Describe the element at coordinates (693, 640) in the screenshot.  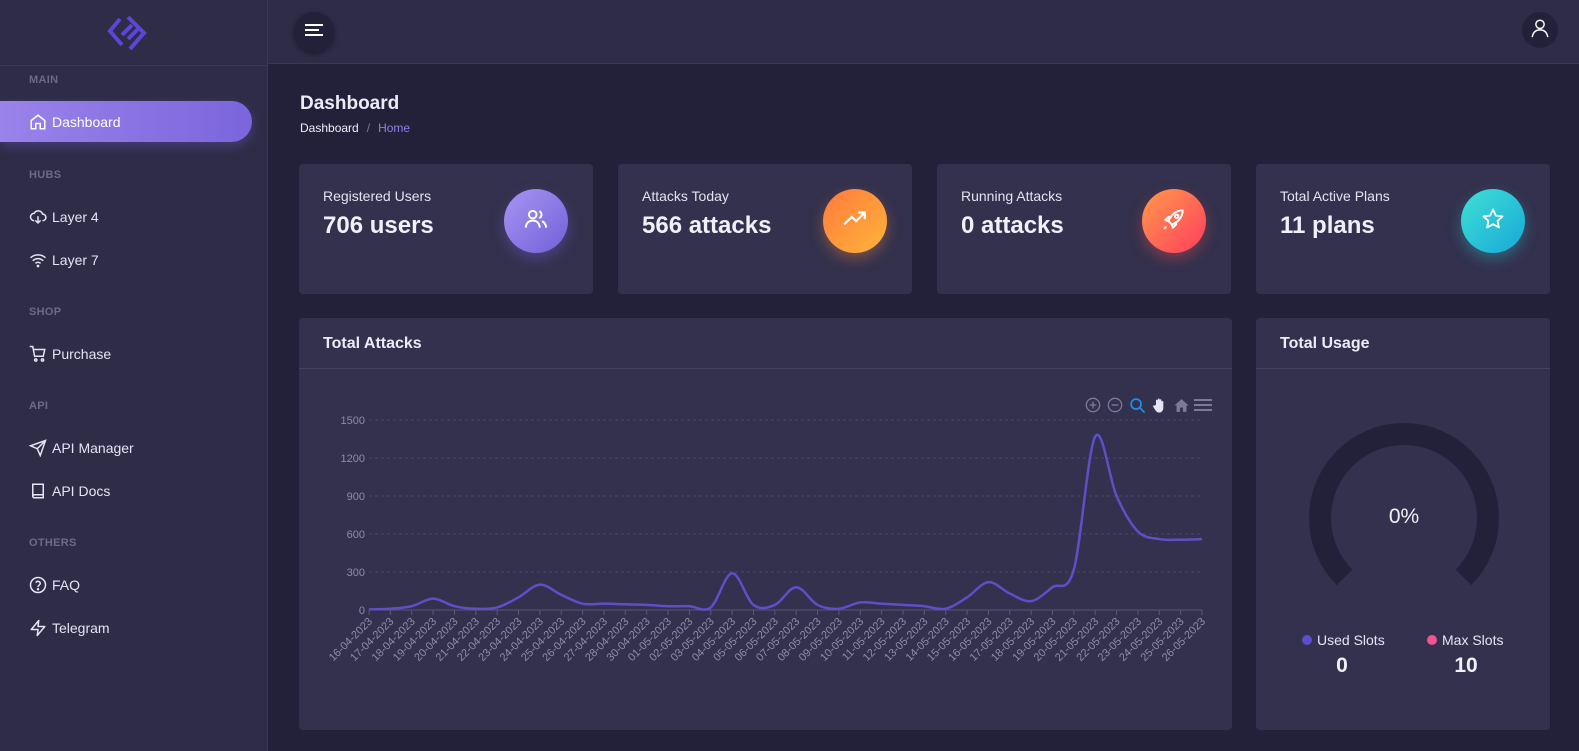
I see `x-tick-label: 03-05-2023` at that location.